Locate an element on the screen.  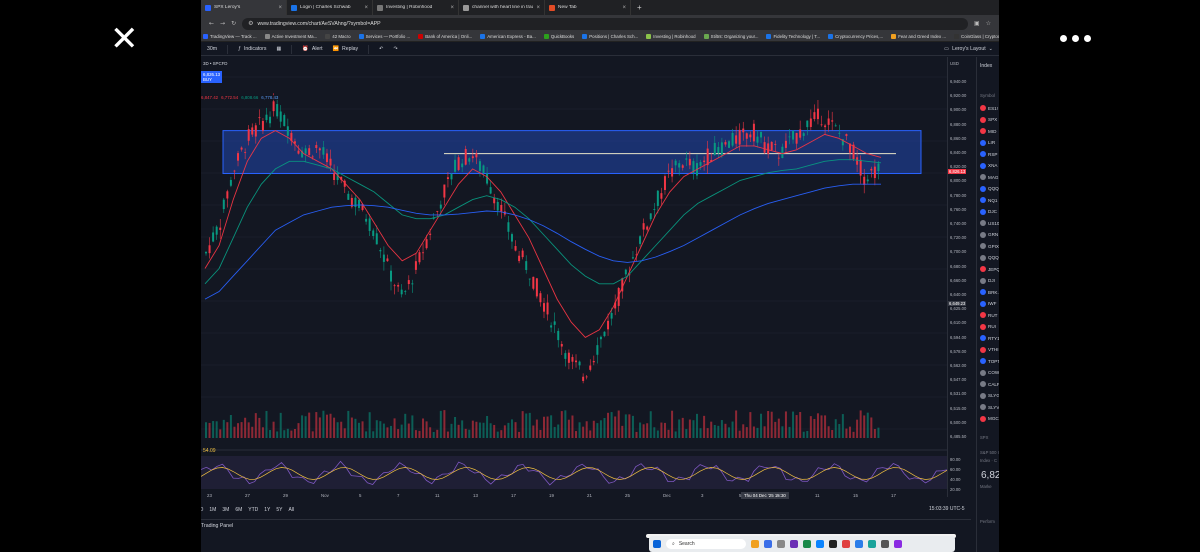
range-button: 1M is located at coordinates (212, 510).